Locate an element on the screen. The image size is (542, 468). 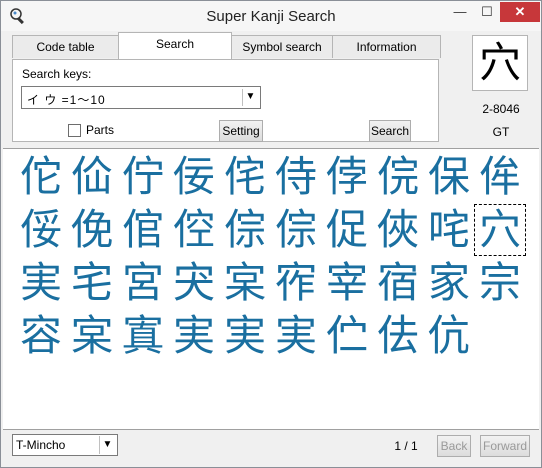
font-select-value: T-Mincho is located at coordinates (41, 445).